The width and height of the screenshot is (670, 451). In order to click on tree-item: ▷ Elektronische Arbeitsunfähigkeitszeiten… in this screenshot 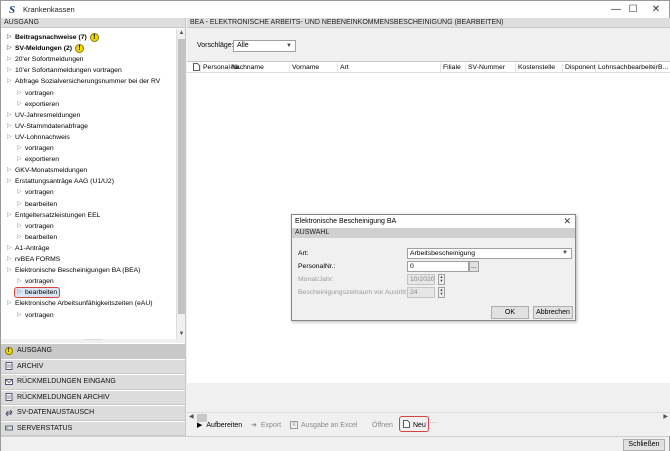, I will do `click(80, 303)`.